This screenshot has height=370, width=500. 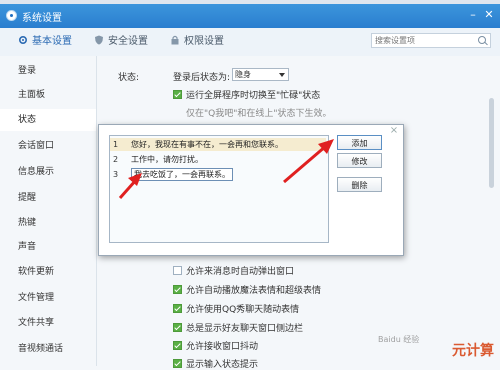 What do you see at coordinates (399, 339) in the screenshot?
I see `watermark-subtext: Baidu 经验` at bounding box center [399, 339].